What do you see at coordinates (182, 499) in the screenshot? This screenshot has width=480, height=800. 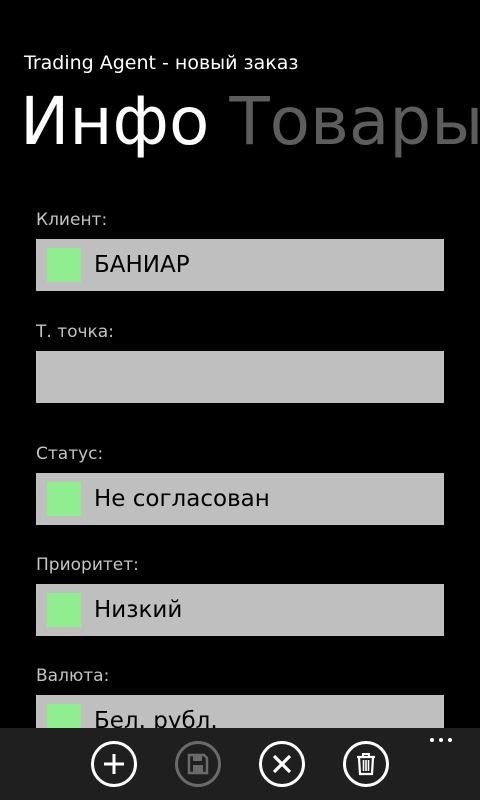 I see `status-value: Не согласован` at bounding box center [182, 499].